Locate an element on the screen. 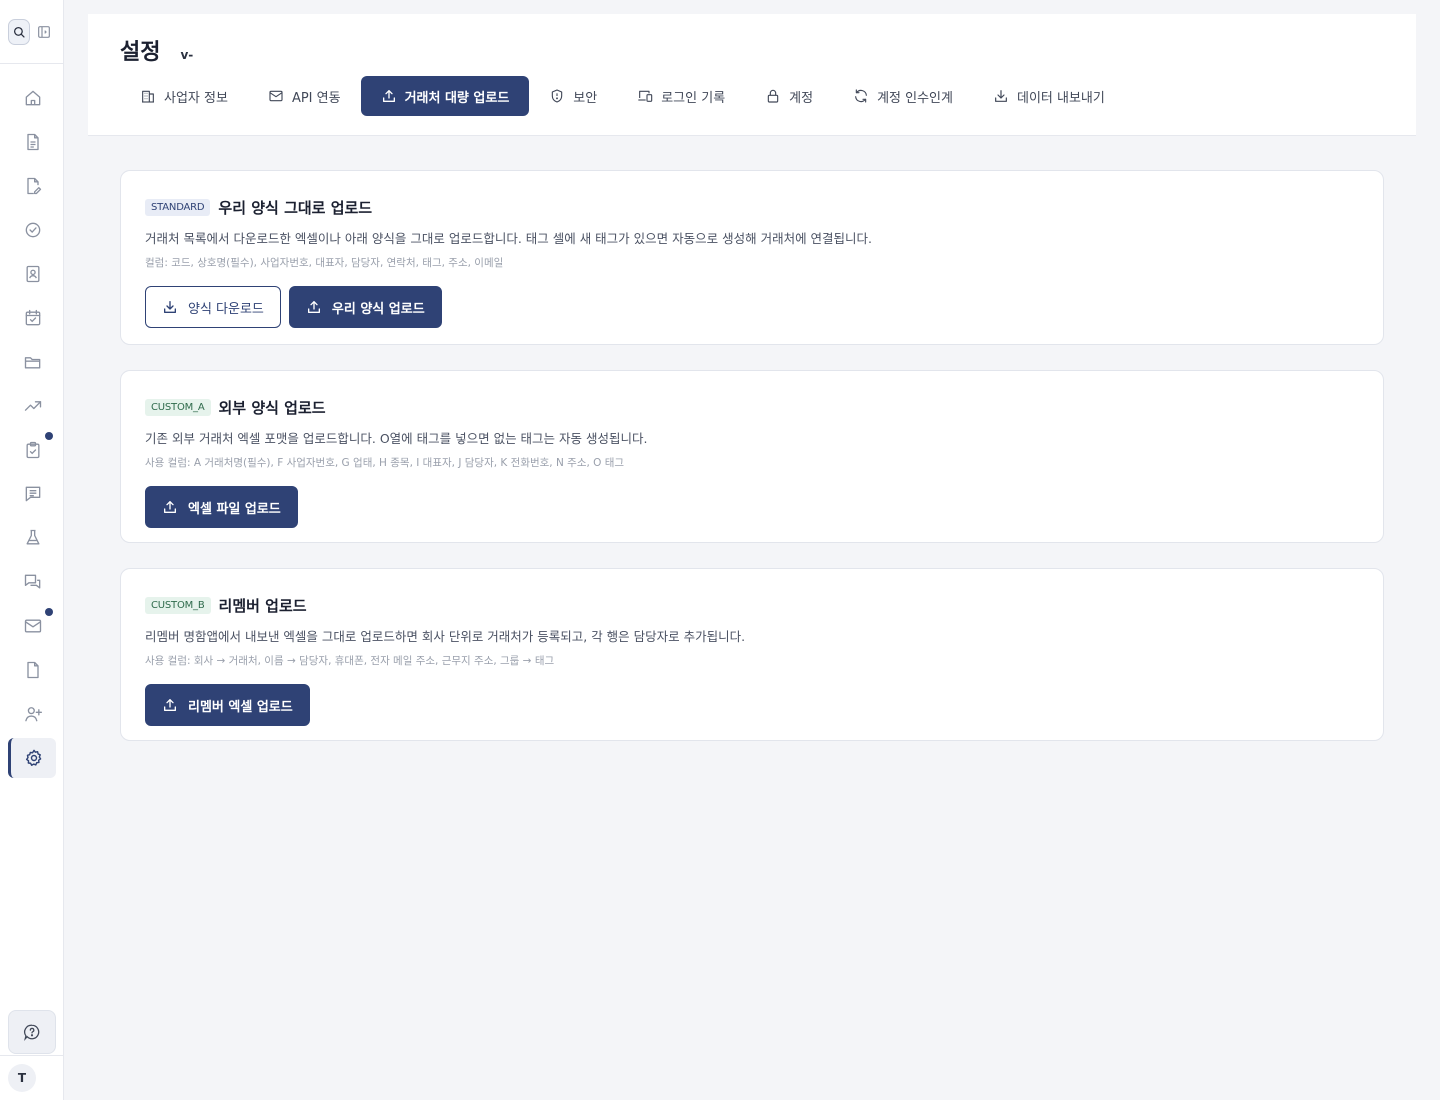 The height and width of the screenshot is (1100, 1440). lock-icon is located at coordinates (773, 96).